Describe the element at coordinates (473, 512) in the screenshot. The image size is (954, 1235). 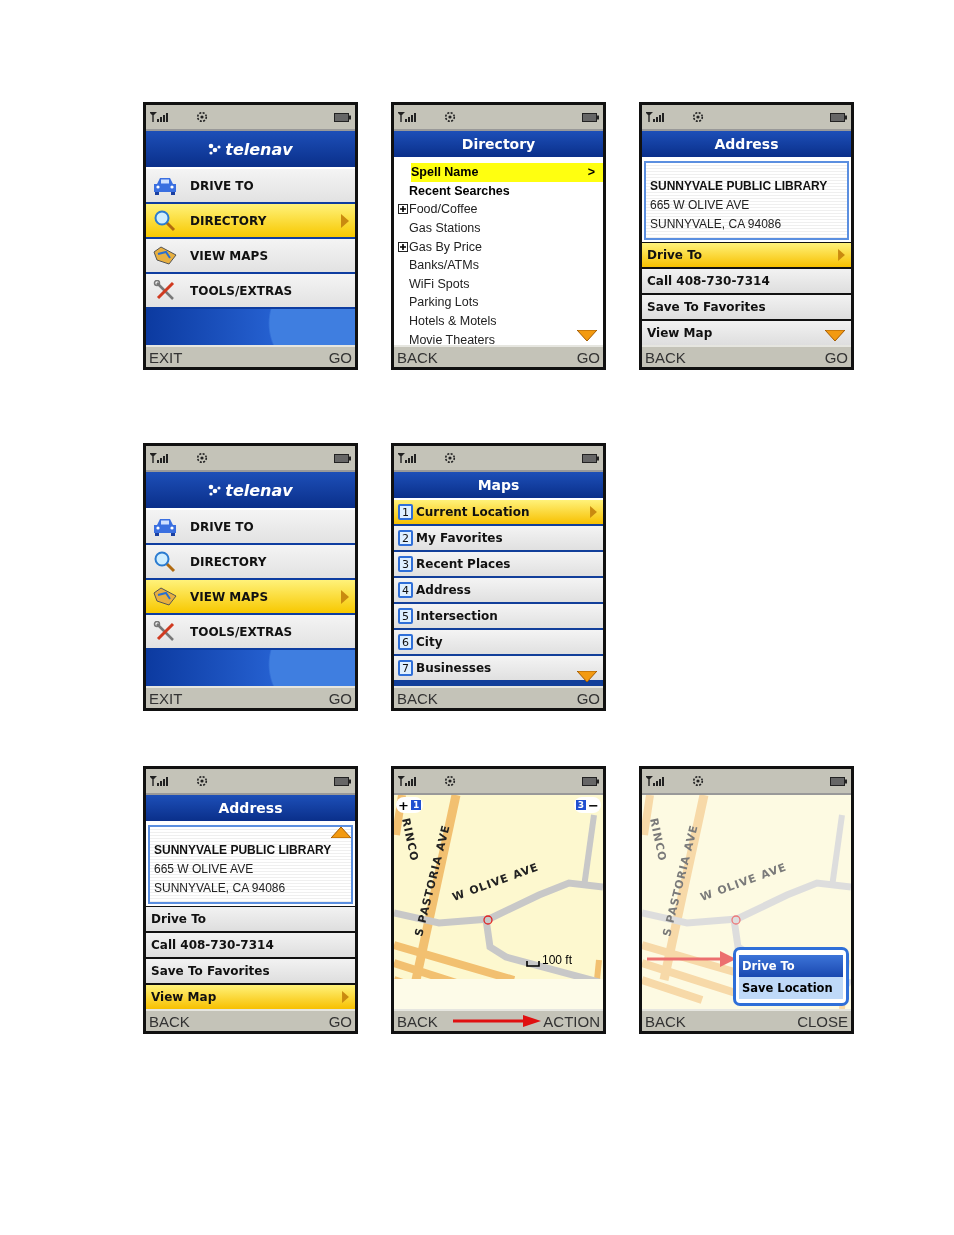
I see `item-label: Current Location` at that location.